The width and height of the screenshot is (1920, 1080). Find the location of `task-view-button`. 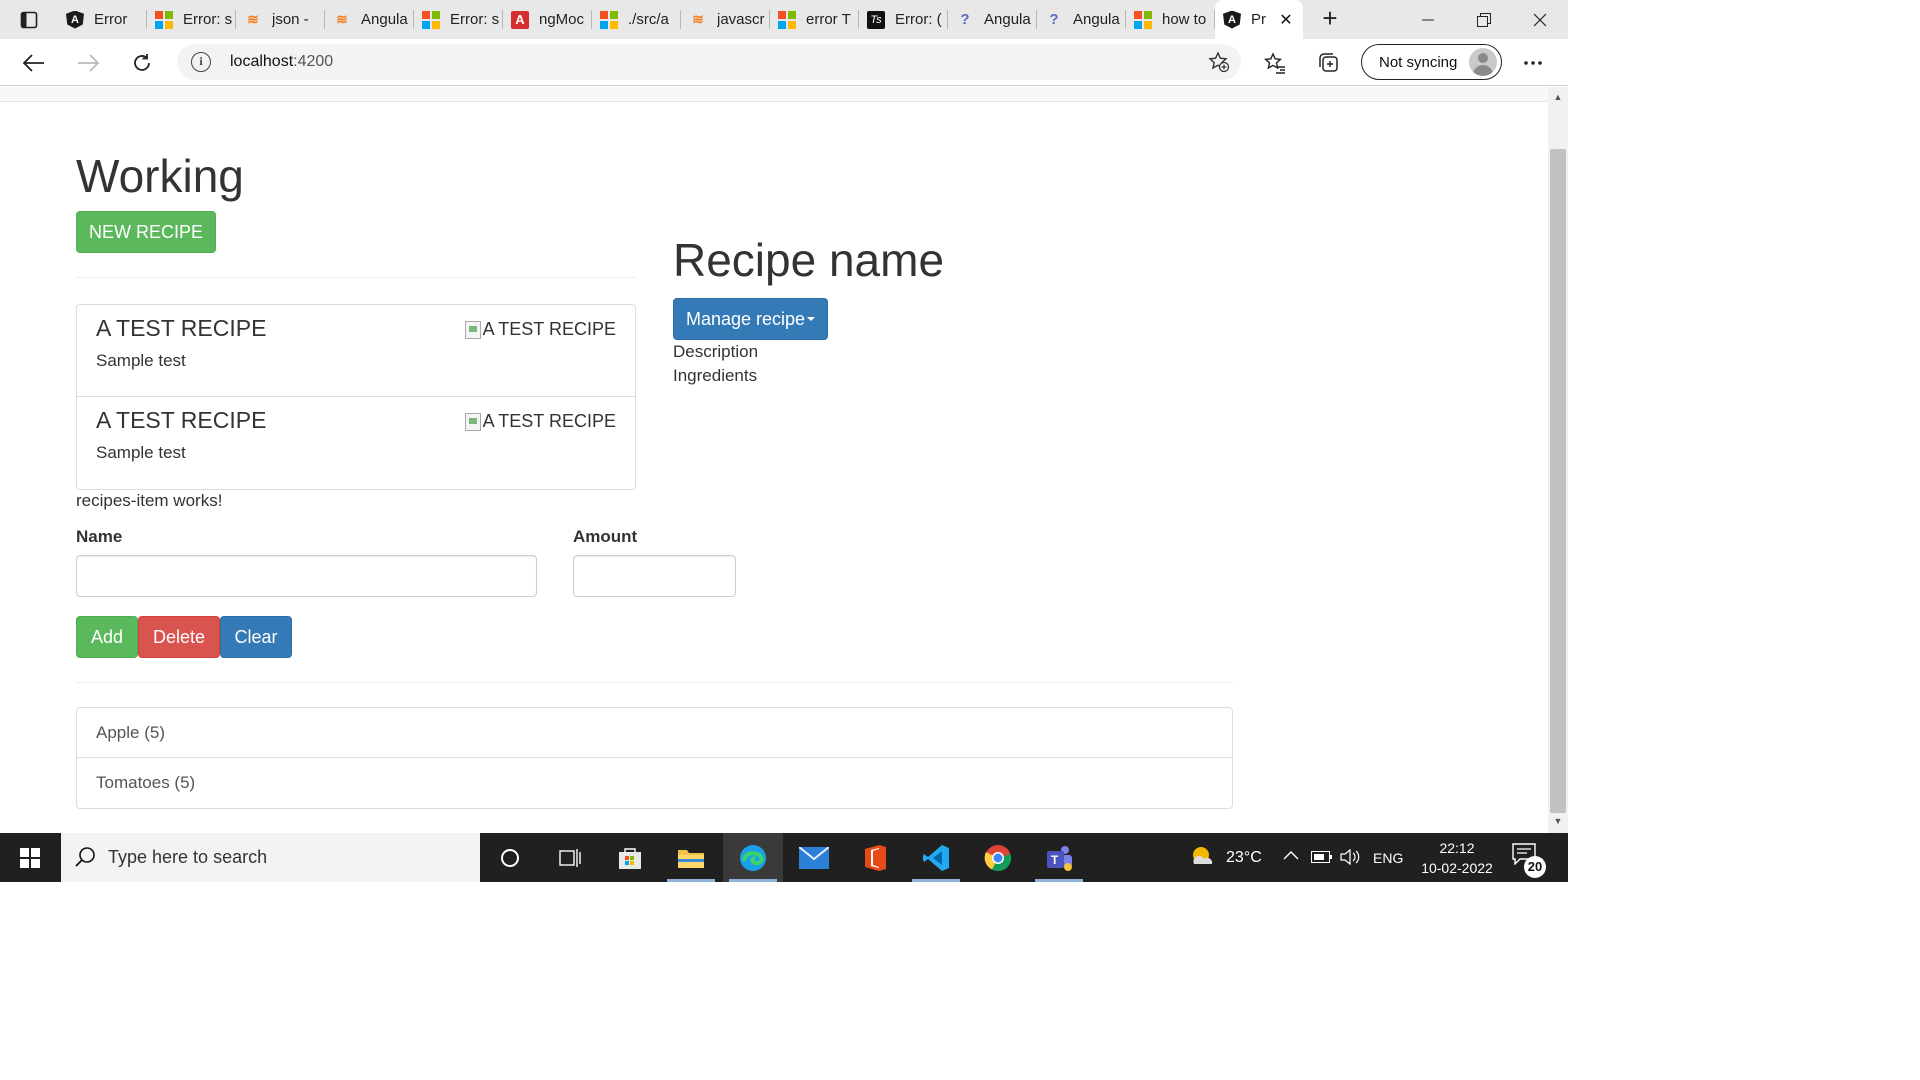

task-view-button is located at coordinates (570, 857).